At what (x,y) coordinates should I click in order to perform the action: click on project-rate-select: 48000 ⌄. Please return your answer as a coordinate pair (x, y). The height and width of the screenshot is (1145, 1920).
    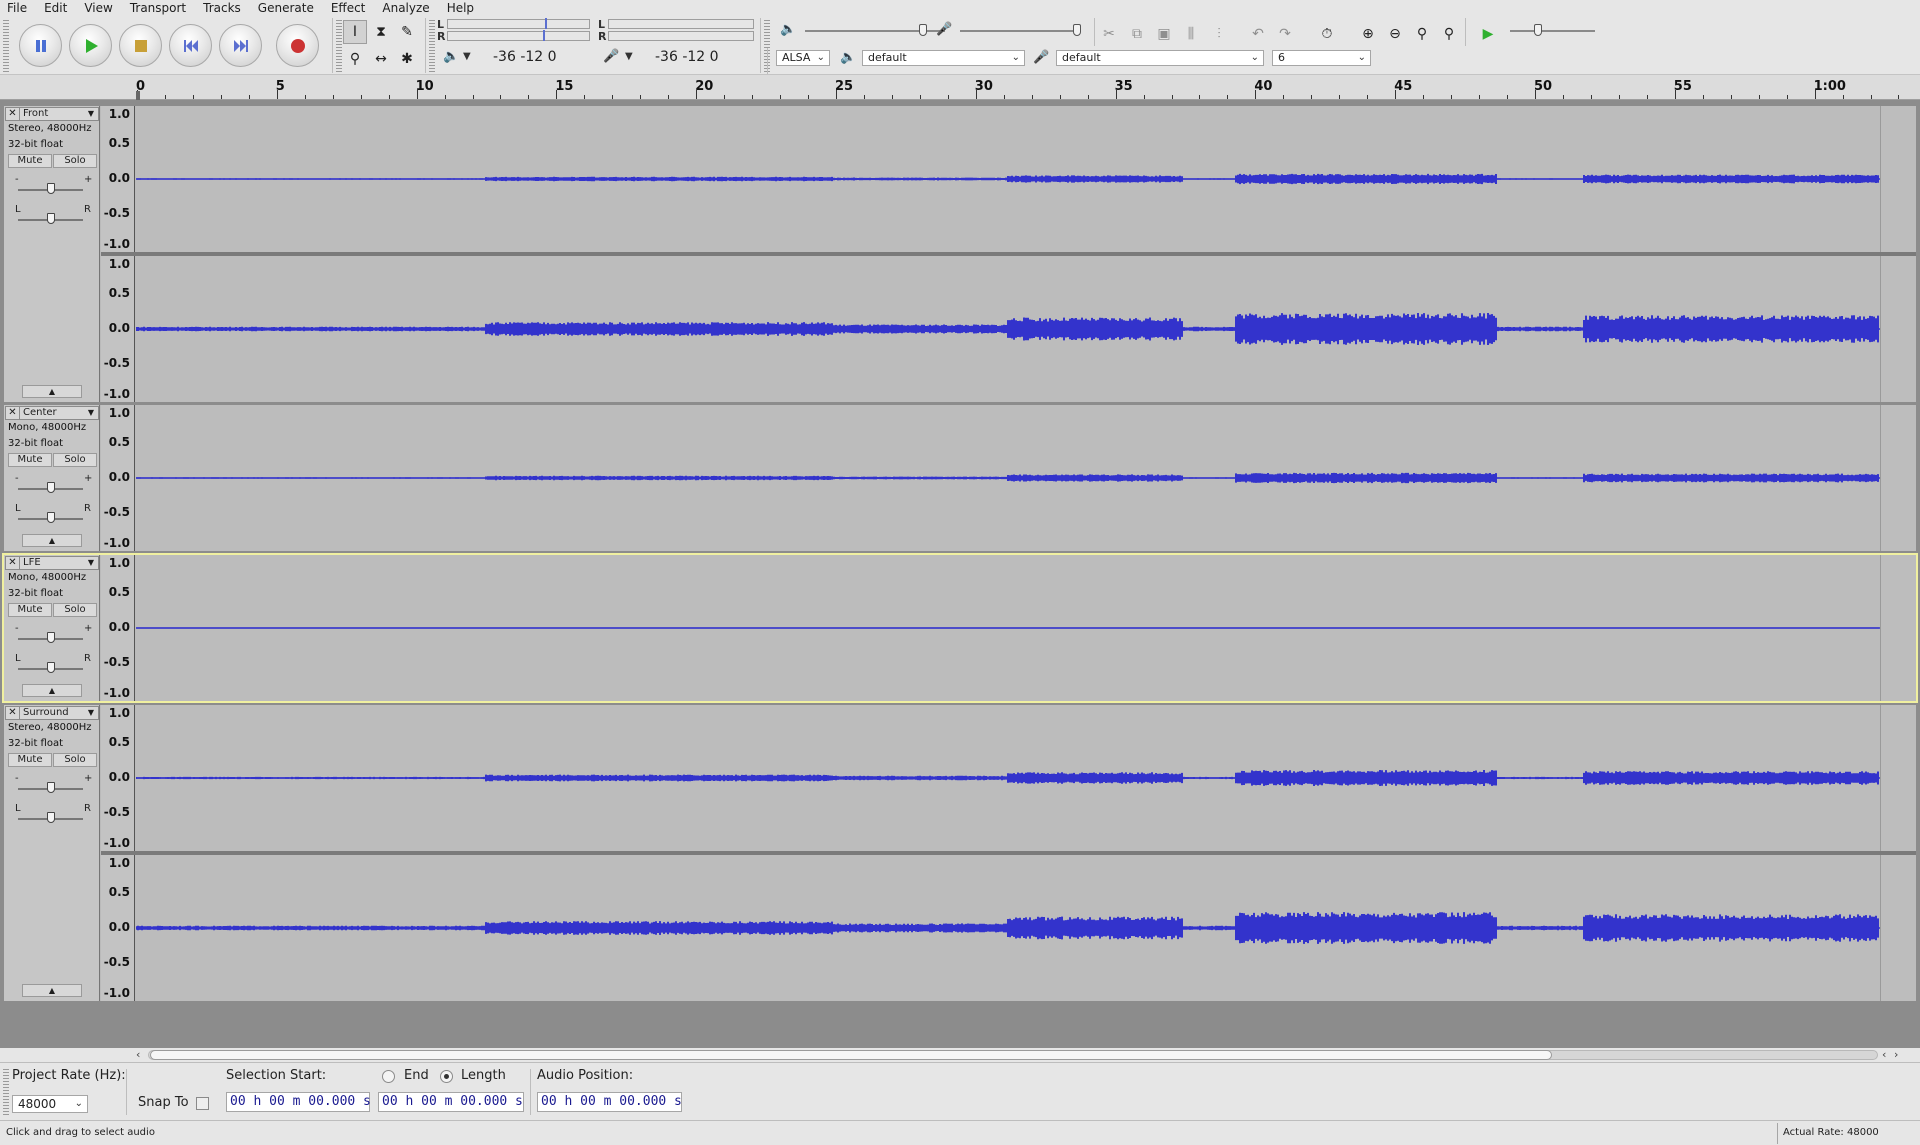
    Looking at the image, I should click on (50, 1104).